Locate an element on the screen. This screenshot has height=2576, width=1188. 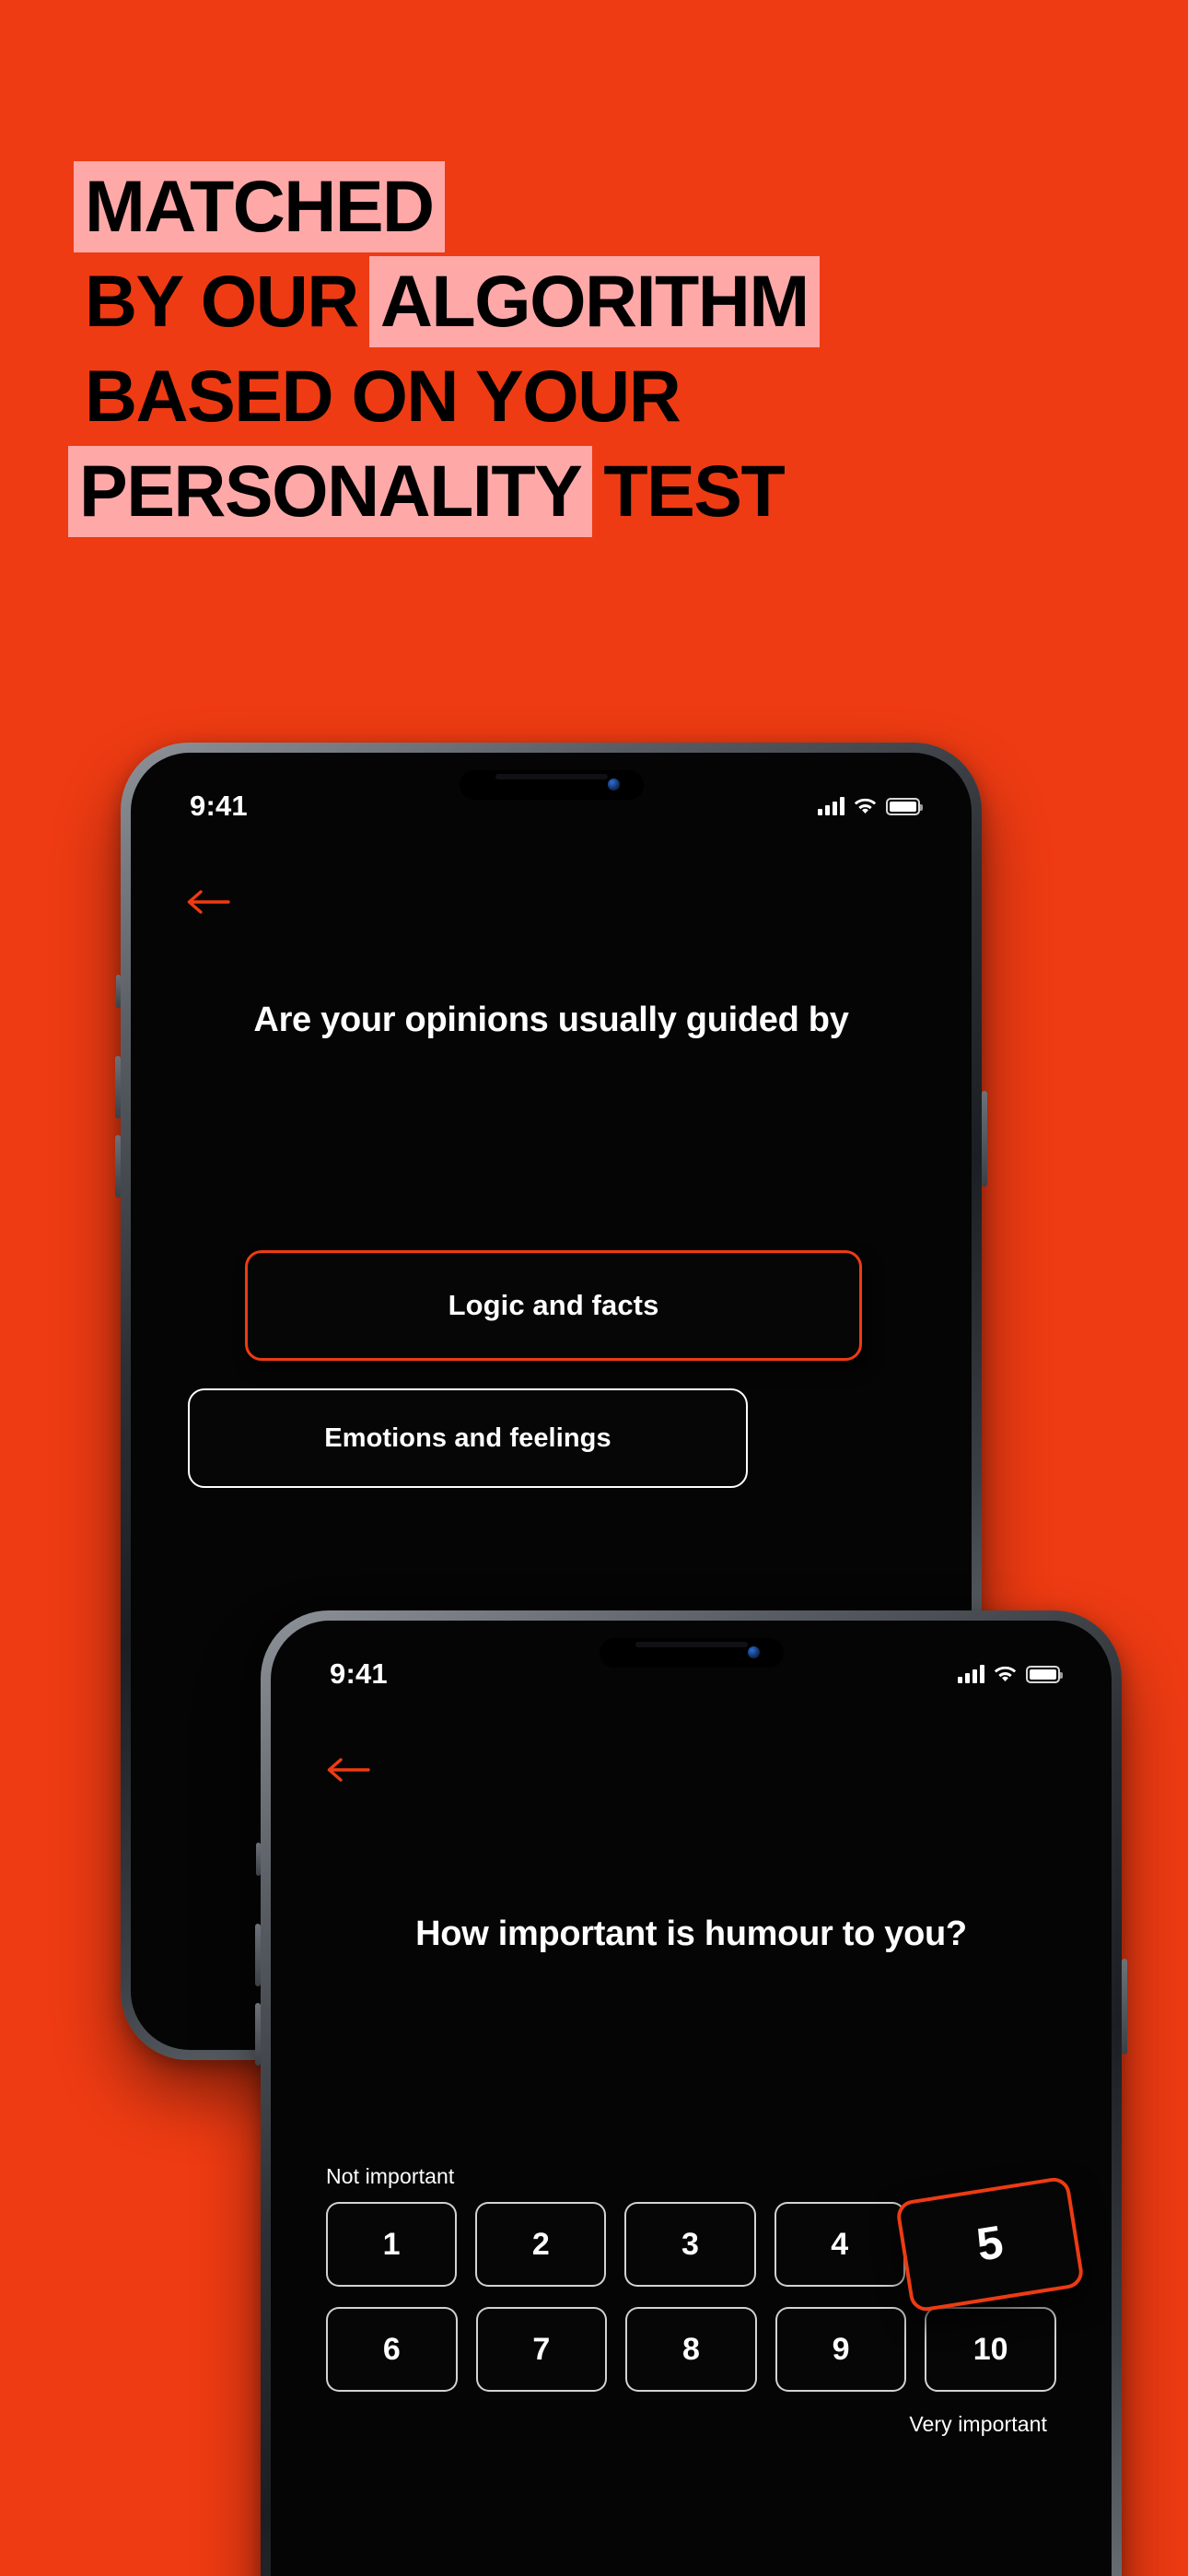
rating-option-10: 10 is located at coordinates (990, 2349).